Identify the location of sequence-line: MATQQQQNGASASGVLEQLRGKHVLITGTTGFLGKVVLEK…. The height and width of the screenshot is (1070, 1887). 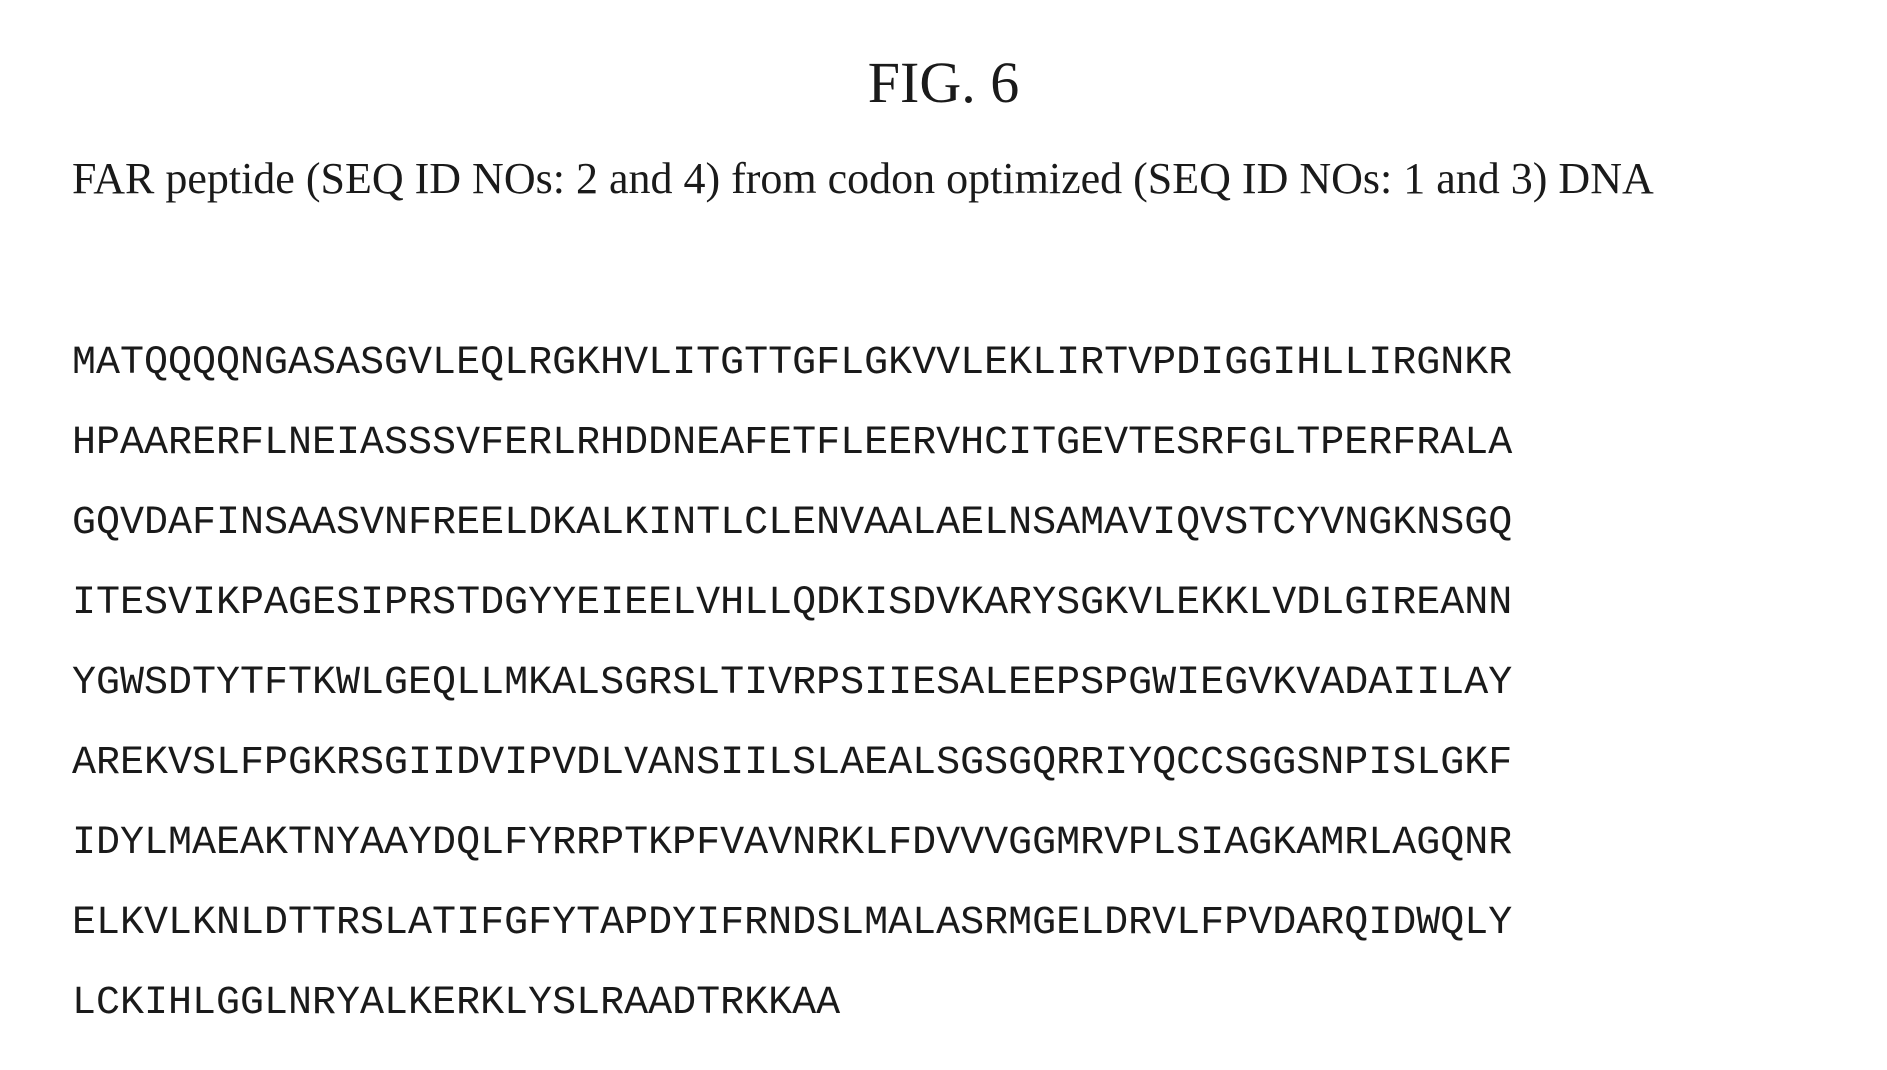
(792, 378).